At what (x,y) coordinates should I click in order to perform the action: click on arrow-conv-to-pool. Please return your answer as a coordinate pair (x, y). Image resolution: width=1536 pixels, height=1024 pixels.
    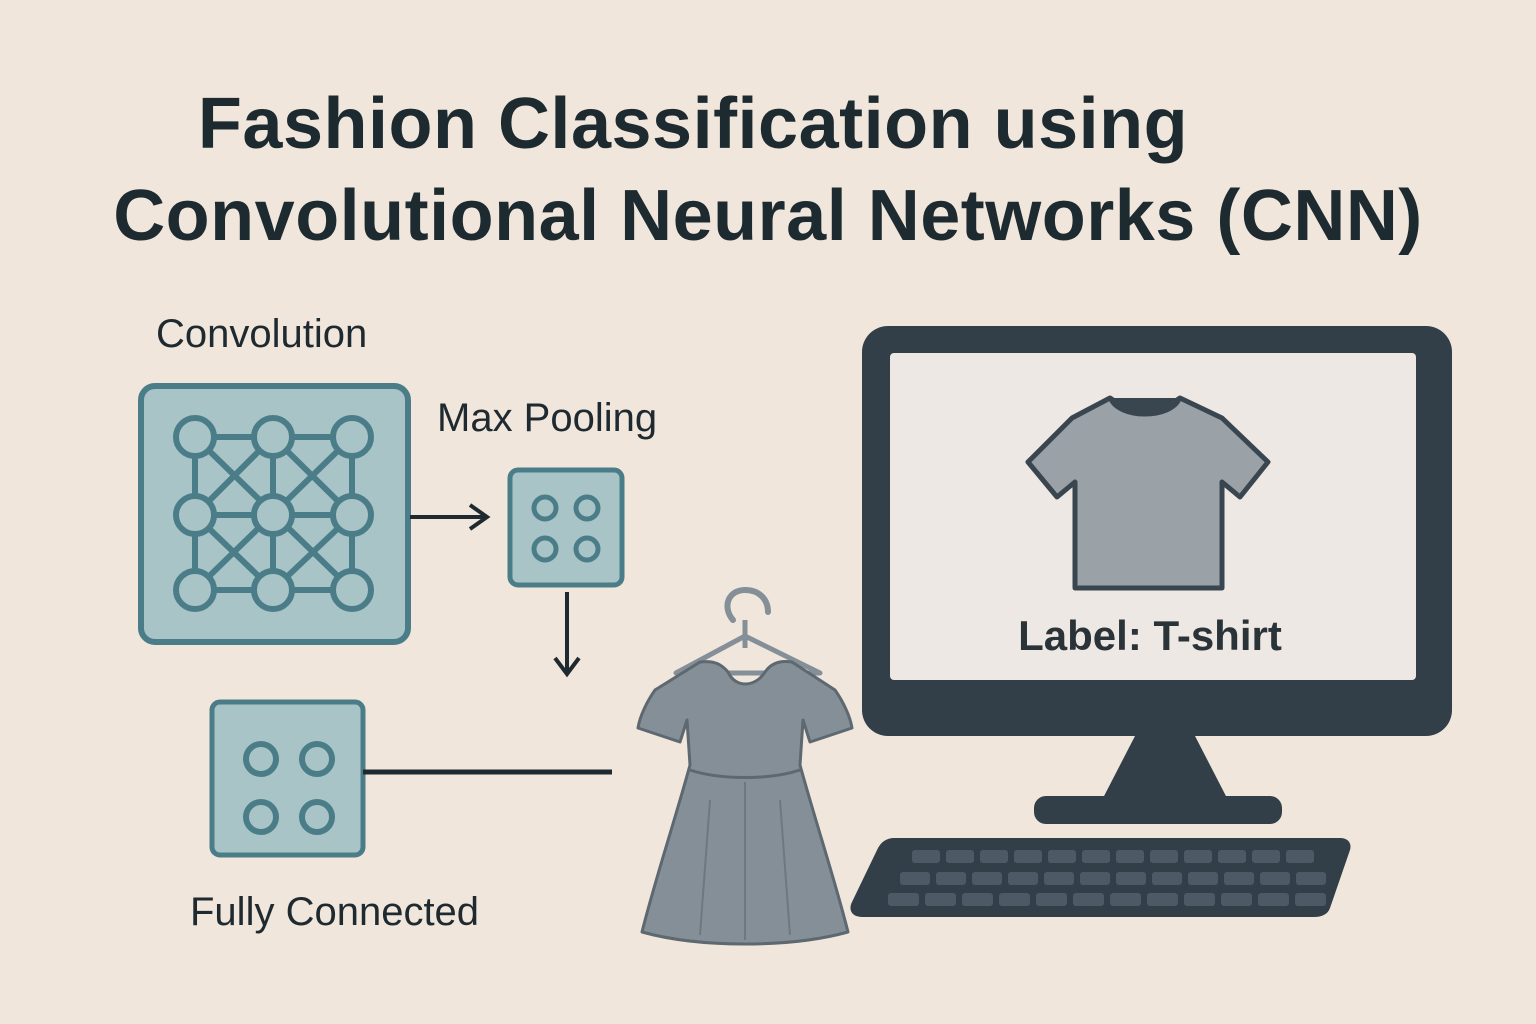
    Looking at the image, I should click on (450, 517).